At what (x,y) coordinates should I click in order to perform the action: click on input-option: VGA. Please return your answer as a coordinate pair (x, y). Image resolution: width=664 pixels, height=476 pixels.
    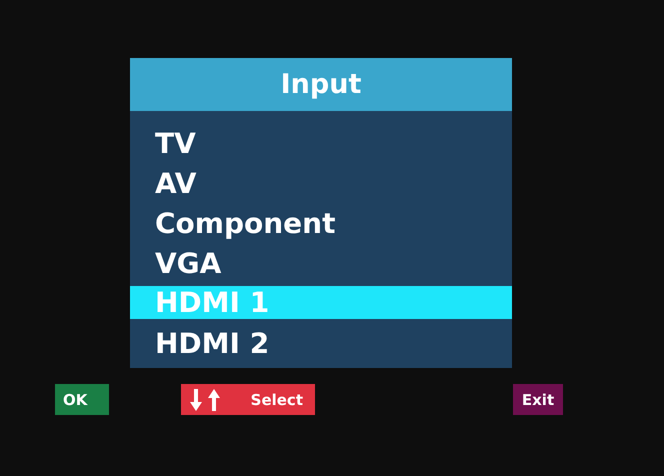
    Looking at the image, I should click on (321, 263).